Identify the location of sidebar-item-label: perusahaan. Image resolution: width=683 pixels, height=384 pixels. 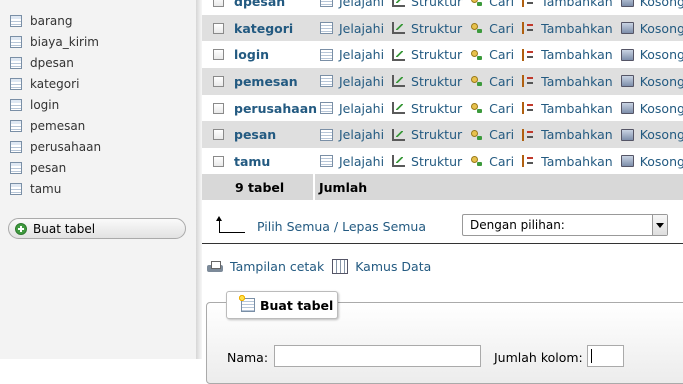
(65, 147).